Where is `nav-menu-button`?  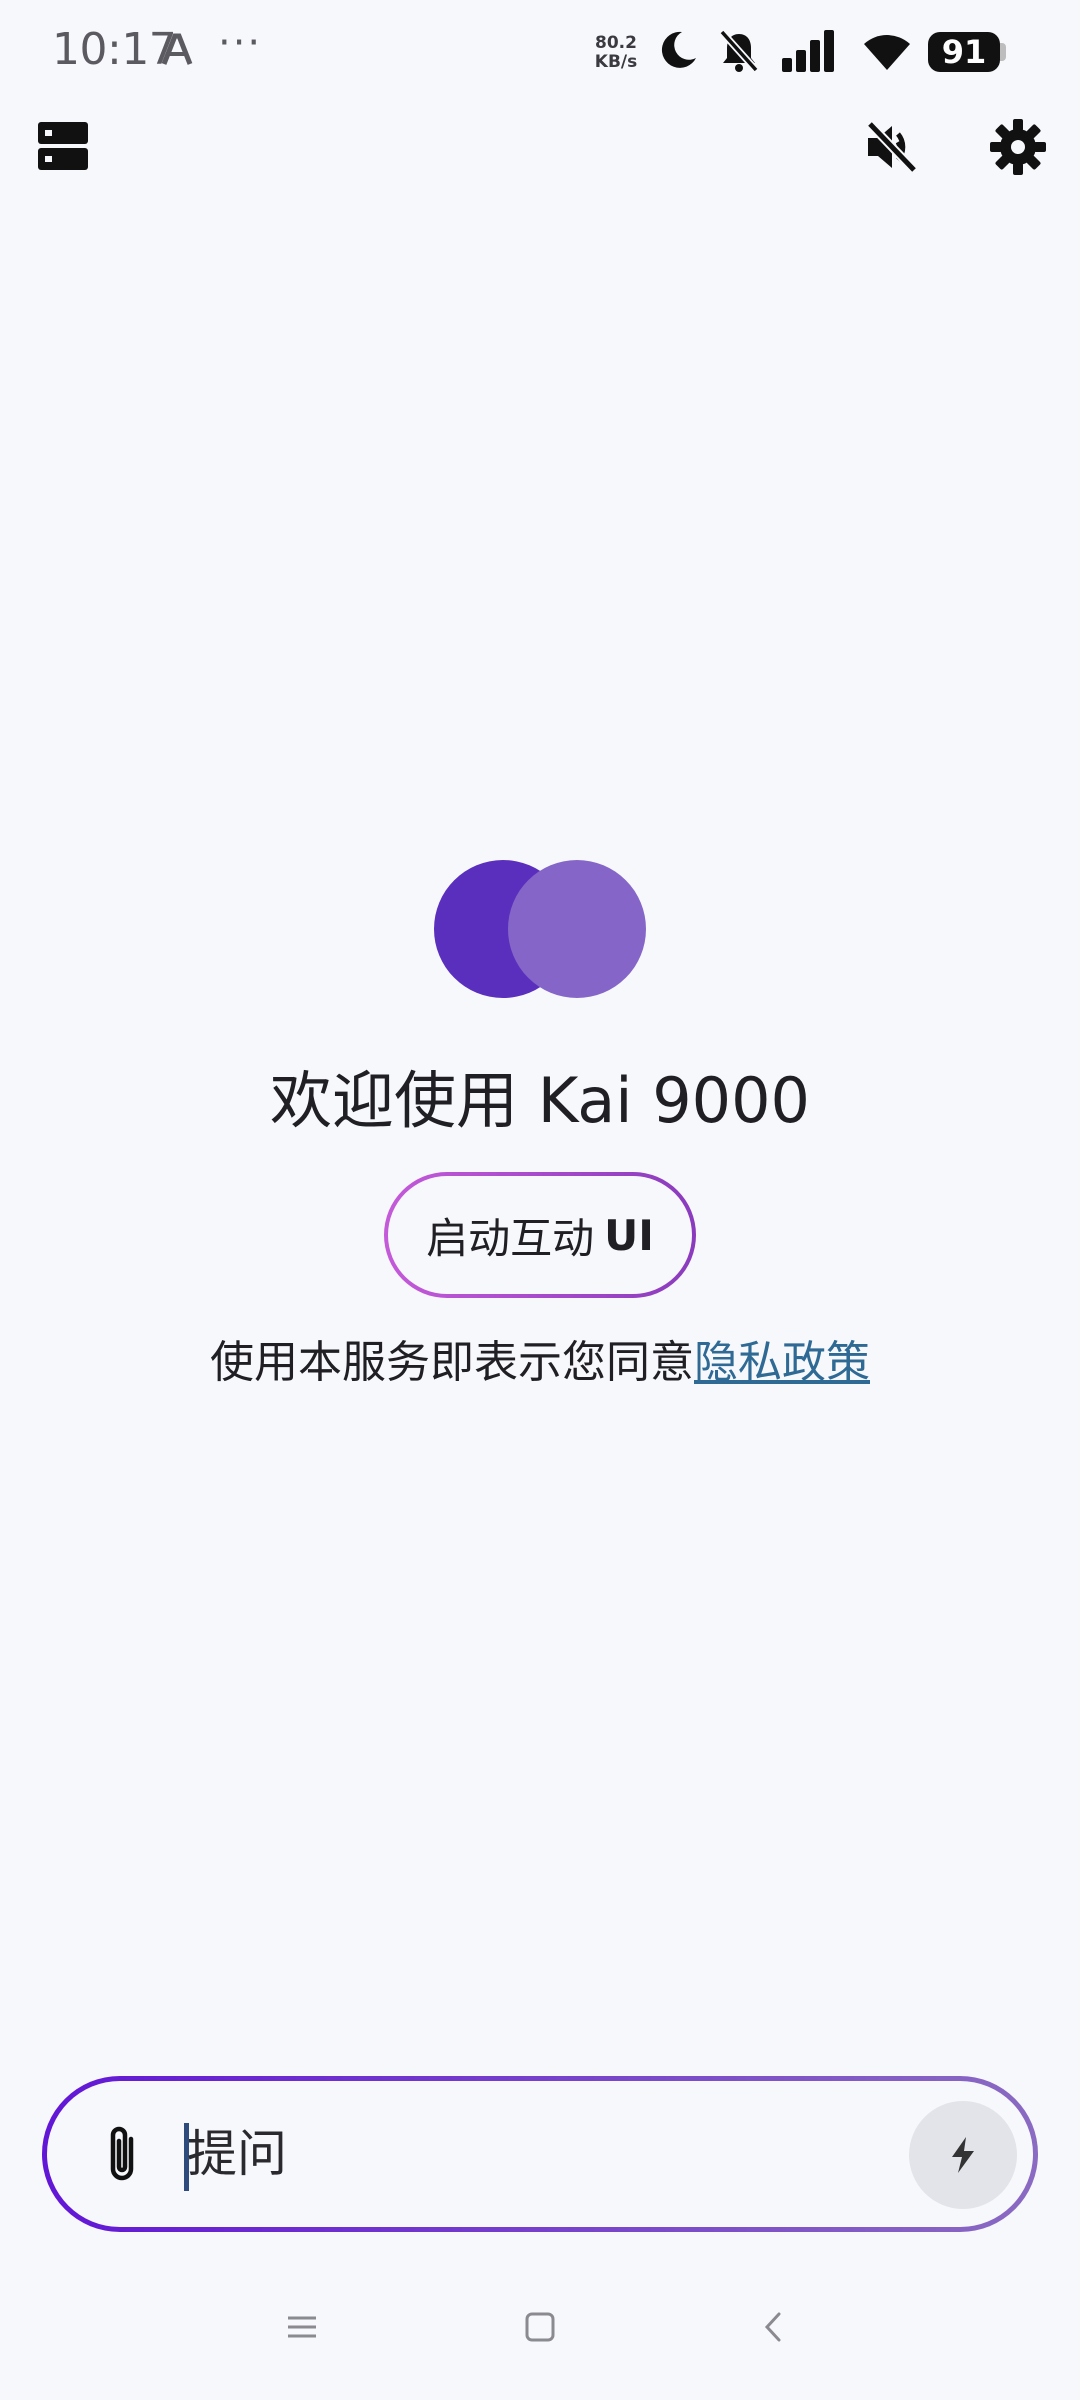 nav-menu-button is located at coordinates (302, 2329).